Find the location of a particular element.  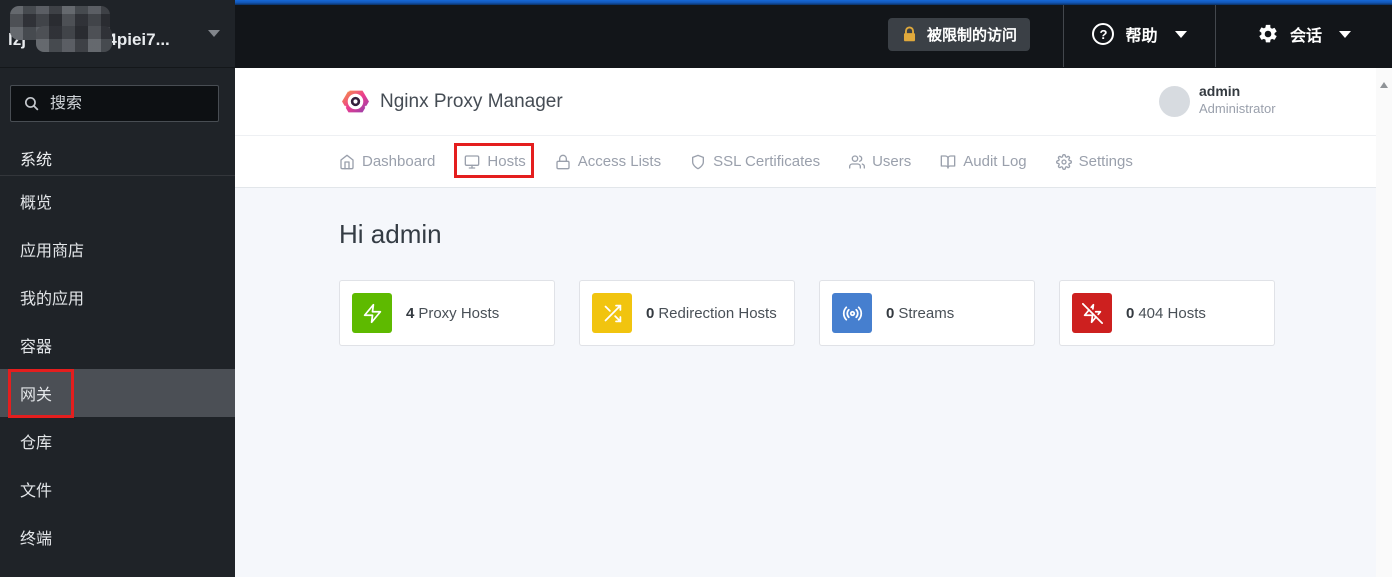

radio-icon is located at coordinates (852, 313).